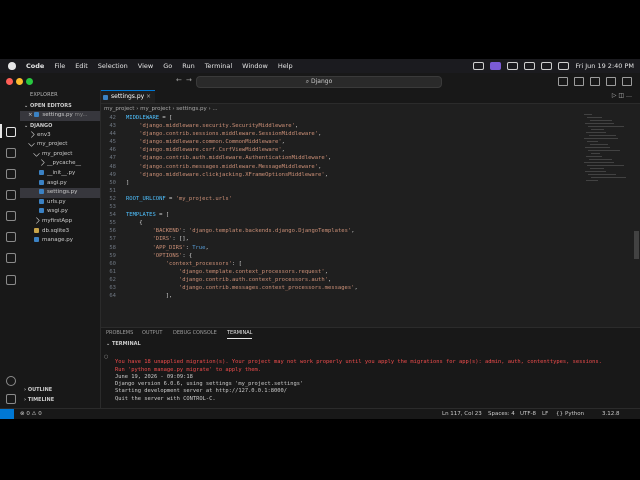  What do you see at coordinates (123, 344) in the screenshot?
I see `terminal-header: ⌄ TERMINAL` at bounding box center [123, 344].